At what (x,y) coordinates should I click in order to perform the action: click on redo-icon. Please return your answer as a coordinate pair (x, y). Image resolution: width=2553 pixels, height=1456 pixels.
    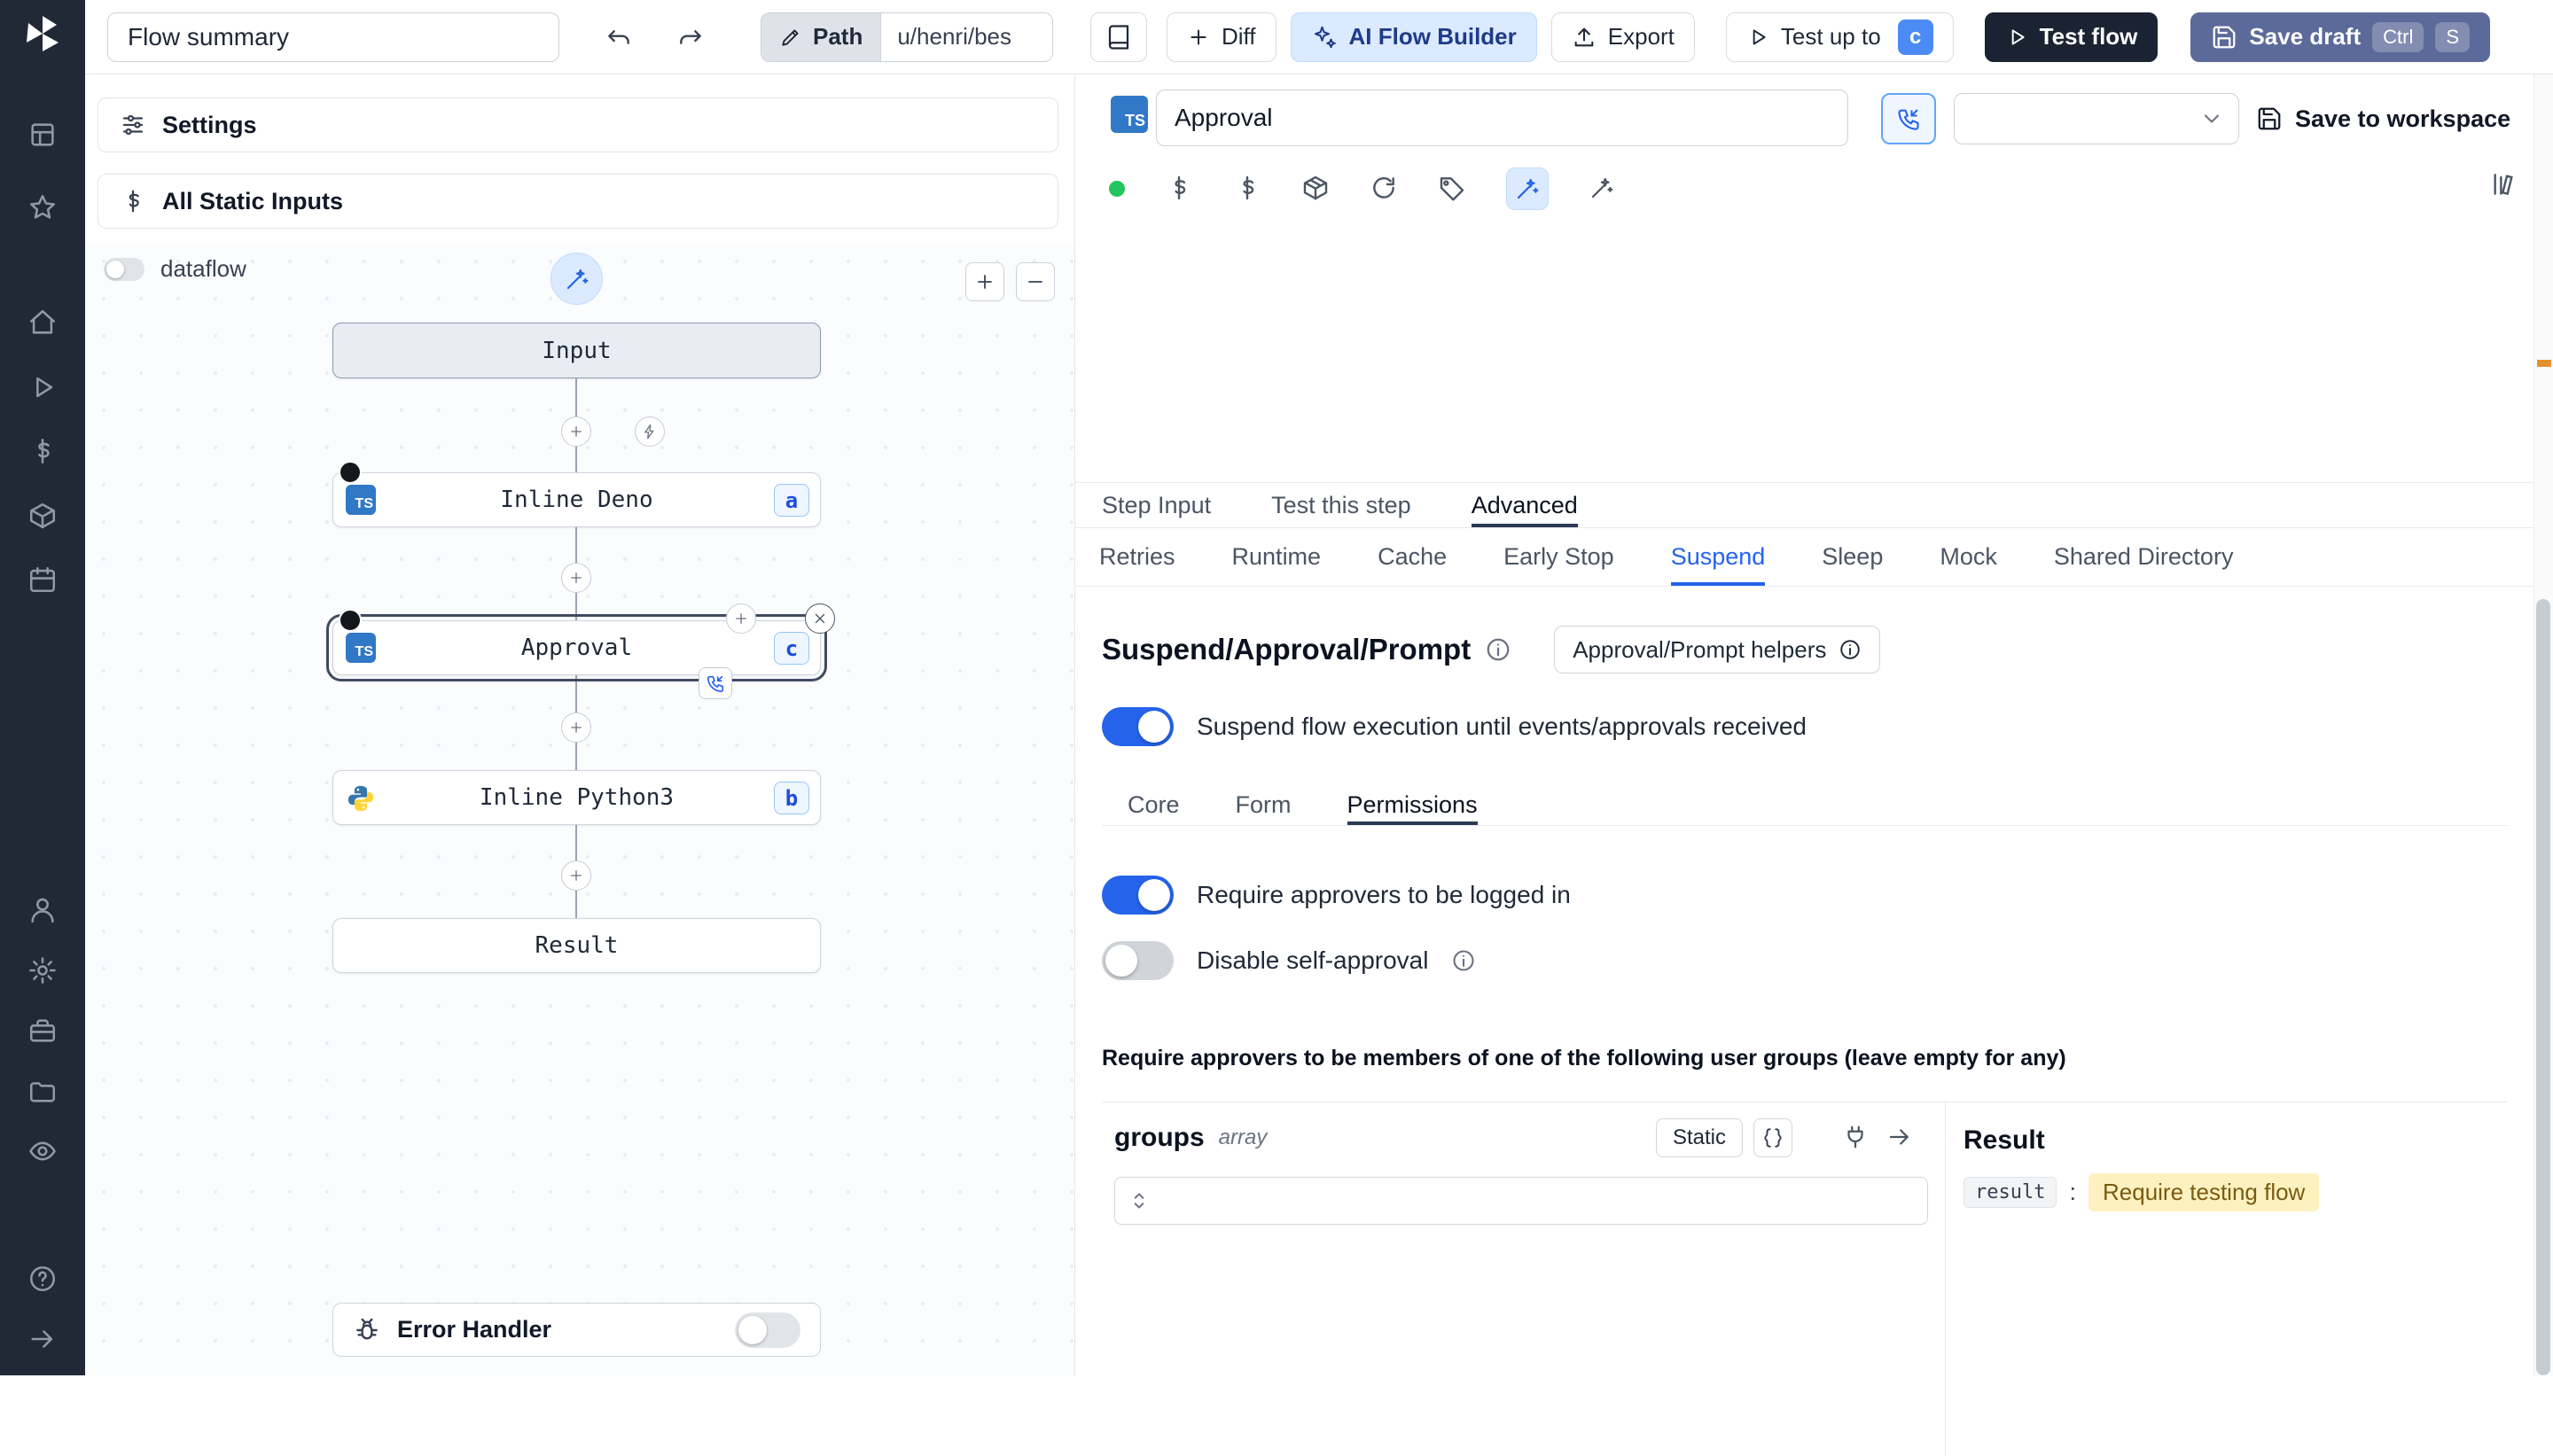
    Looking at the image, I should click on (690, 37).